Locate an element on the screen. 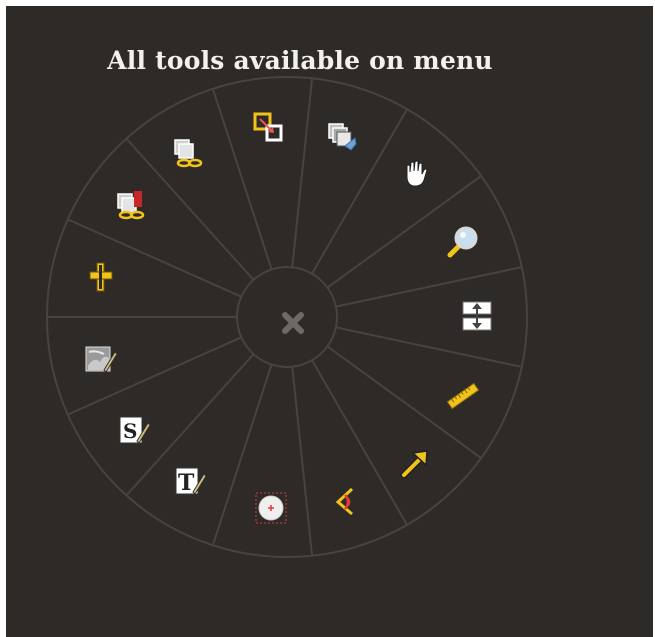 Image resolution: width=655 pixels, height=637 pixels. series-annotation-icon: S is located at coordinates (134, 430).